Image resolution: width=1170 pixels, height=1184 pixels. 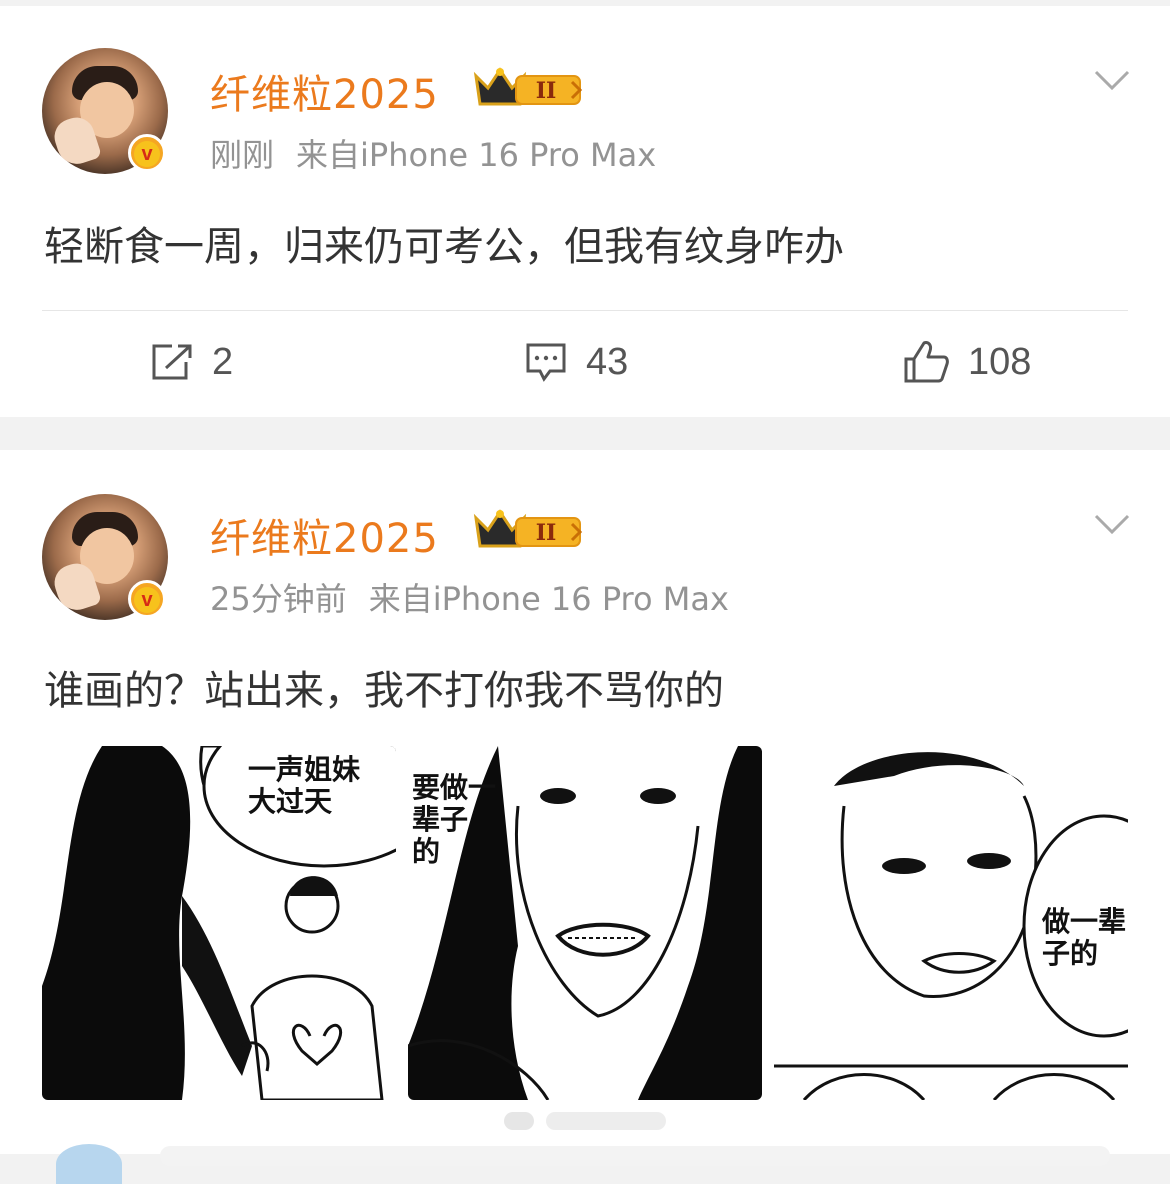 I want to click on comment-button: 43, so click(x=576, y=362).